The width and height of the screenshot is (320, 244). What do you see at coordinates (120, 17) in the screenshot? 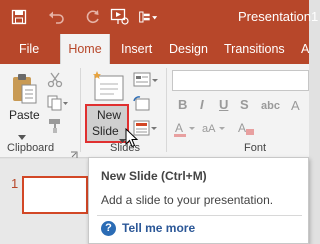
I see `start-from-beginning-icon` at bounding box center [120, 17].